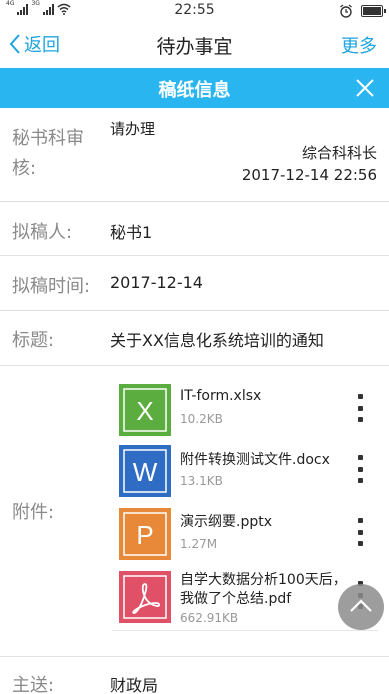 This screenshot has width=389, height=694. I want to click on recipient-value: 财政局, so click(134, 685).